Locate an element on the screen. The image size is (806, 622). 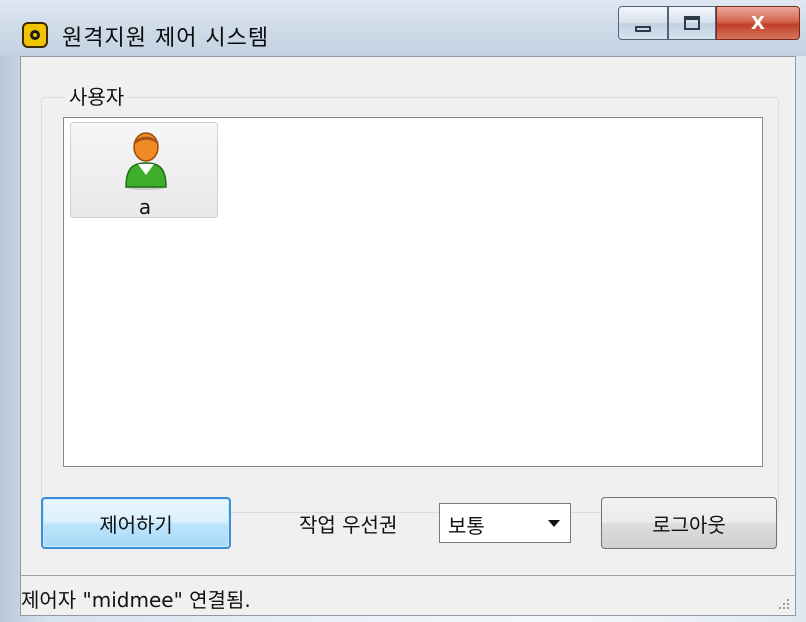
minimize-button is located at coordinates (643, 23).